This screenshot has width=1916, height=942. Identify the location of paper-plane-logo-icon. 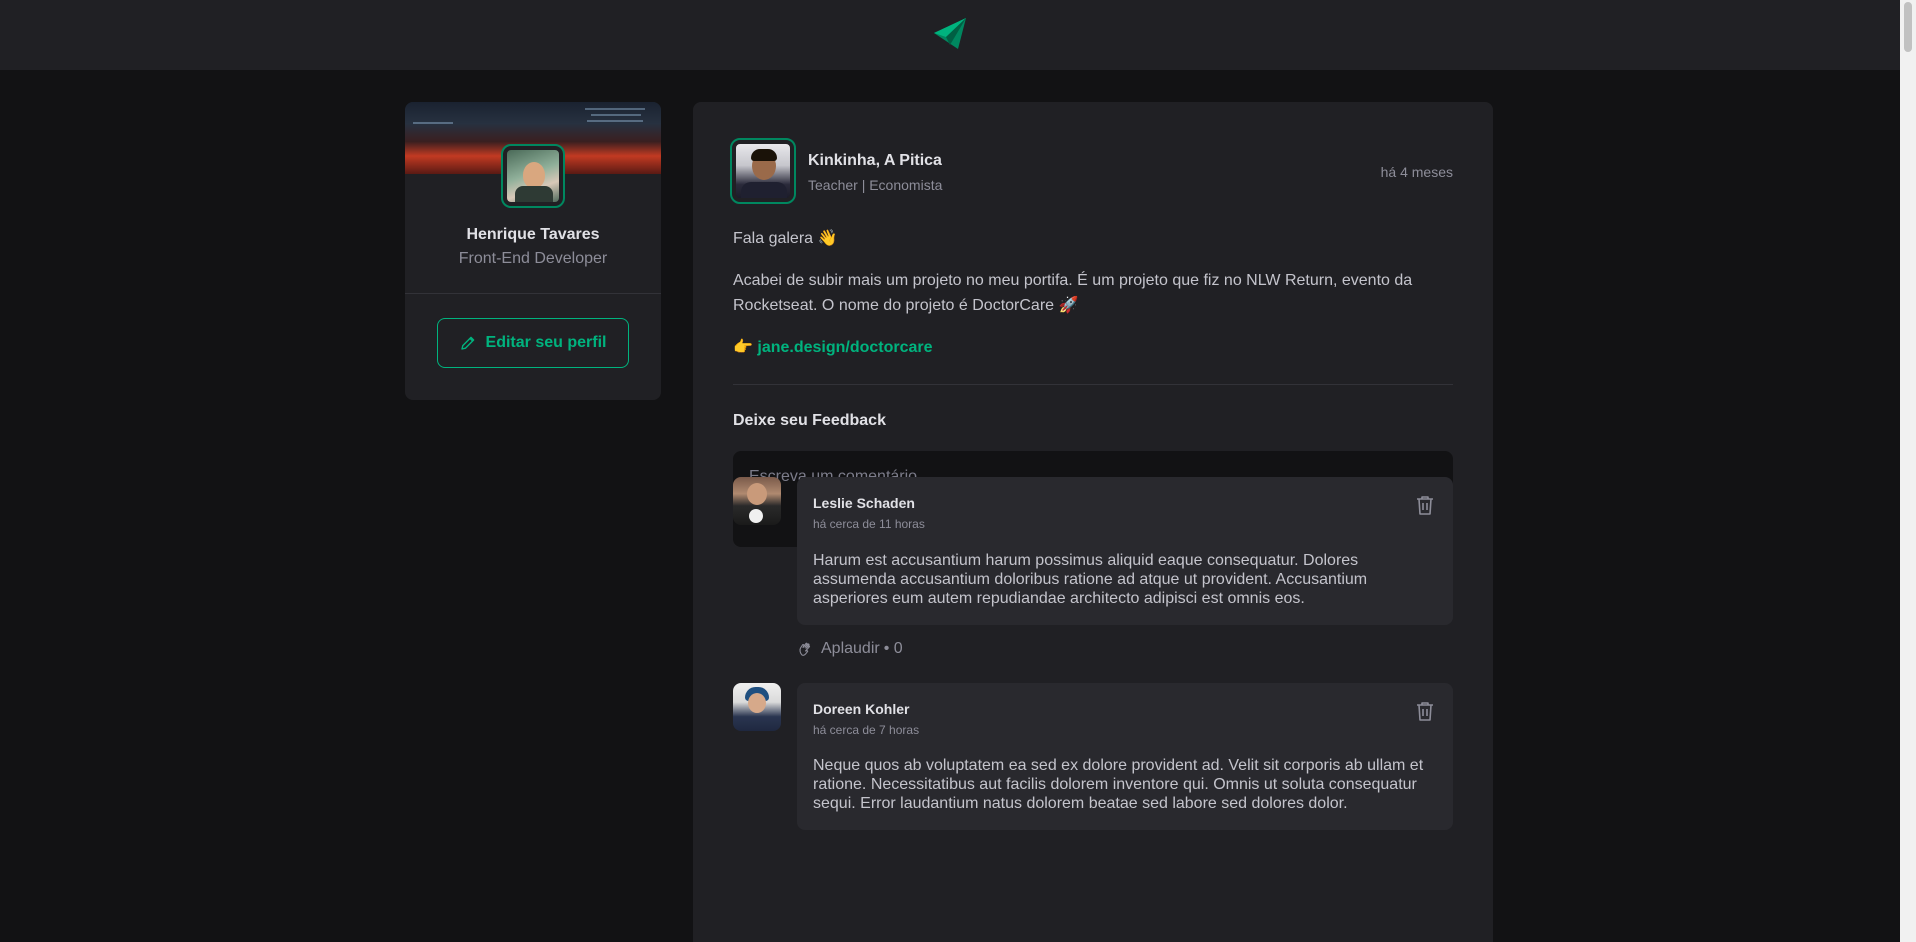
(950, 33).